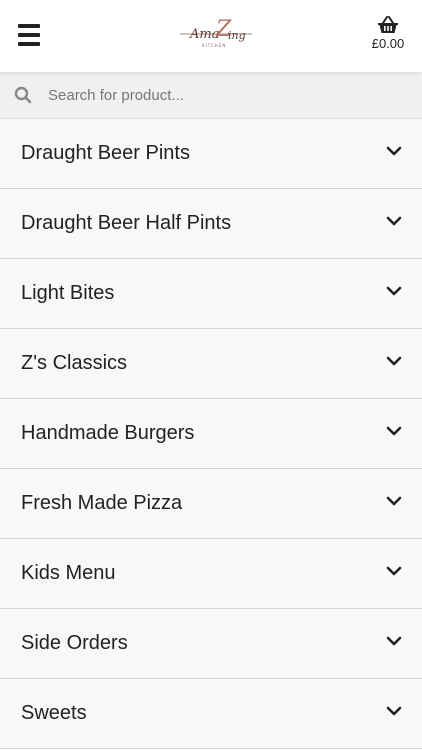  Describe the element at coordinates (126, 223) in the screenshot. I see `category-label: Draught Beer Half Pints` at that location.